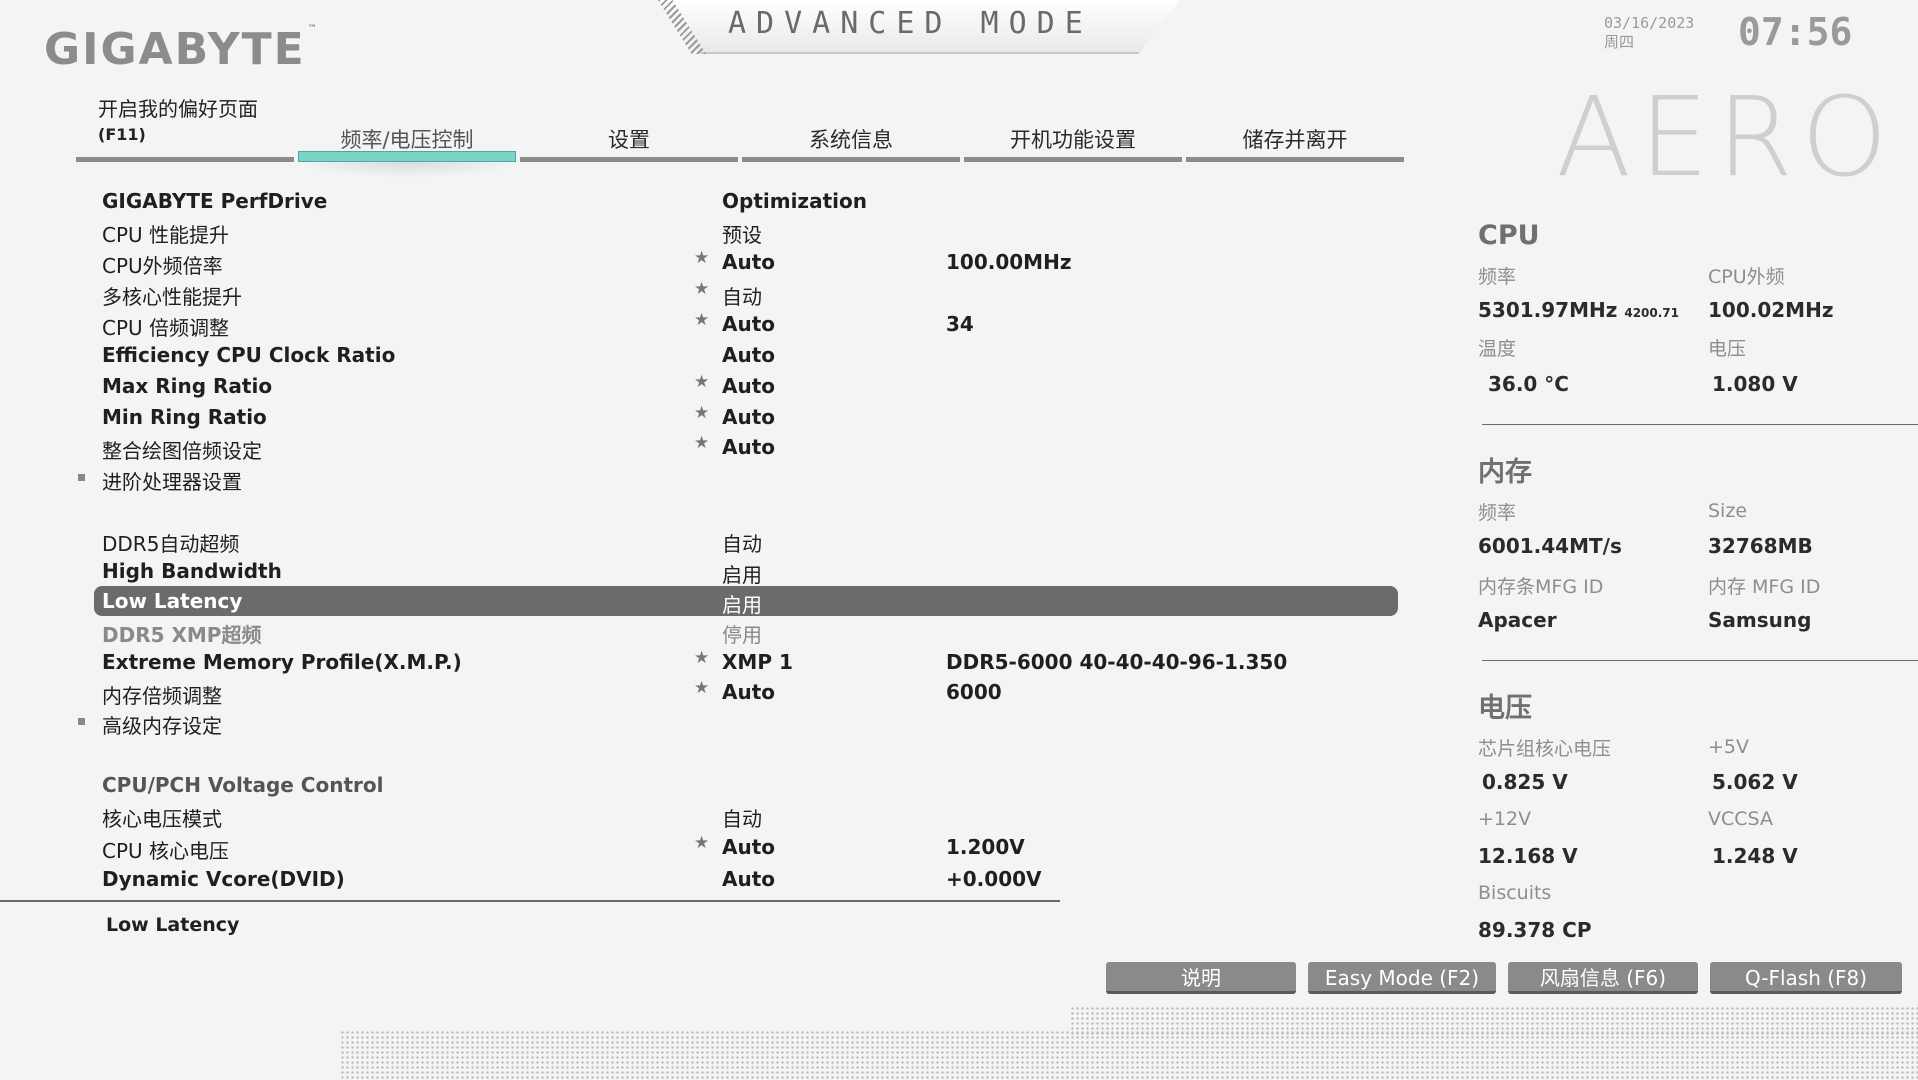 The image size is (1918, 1080). I want to click on fan-info-button: 风扇信息 (F6), so click(1603, 978).